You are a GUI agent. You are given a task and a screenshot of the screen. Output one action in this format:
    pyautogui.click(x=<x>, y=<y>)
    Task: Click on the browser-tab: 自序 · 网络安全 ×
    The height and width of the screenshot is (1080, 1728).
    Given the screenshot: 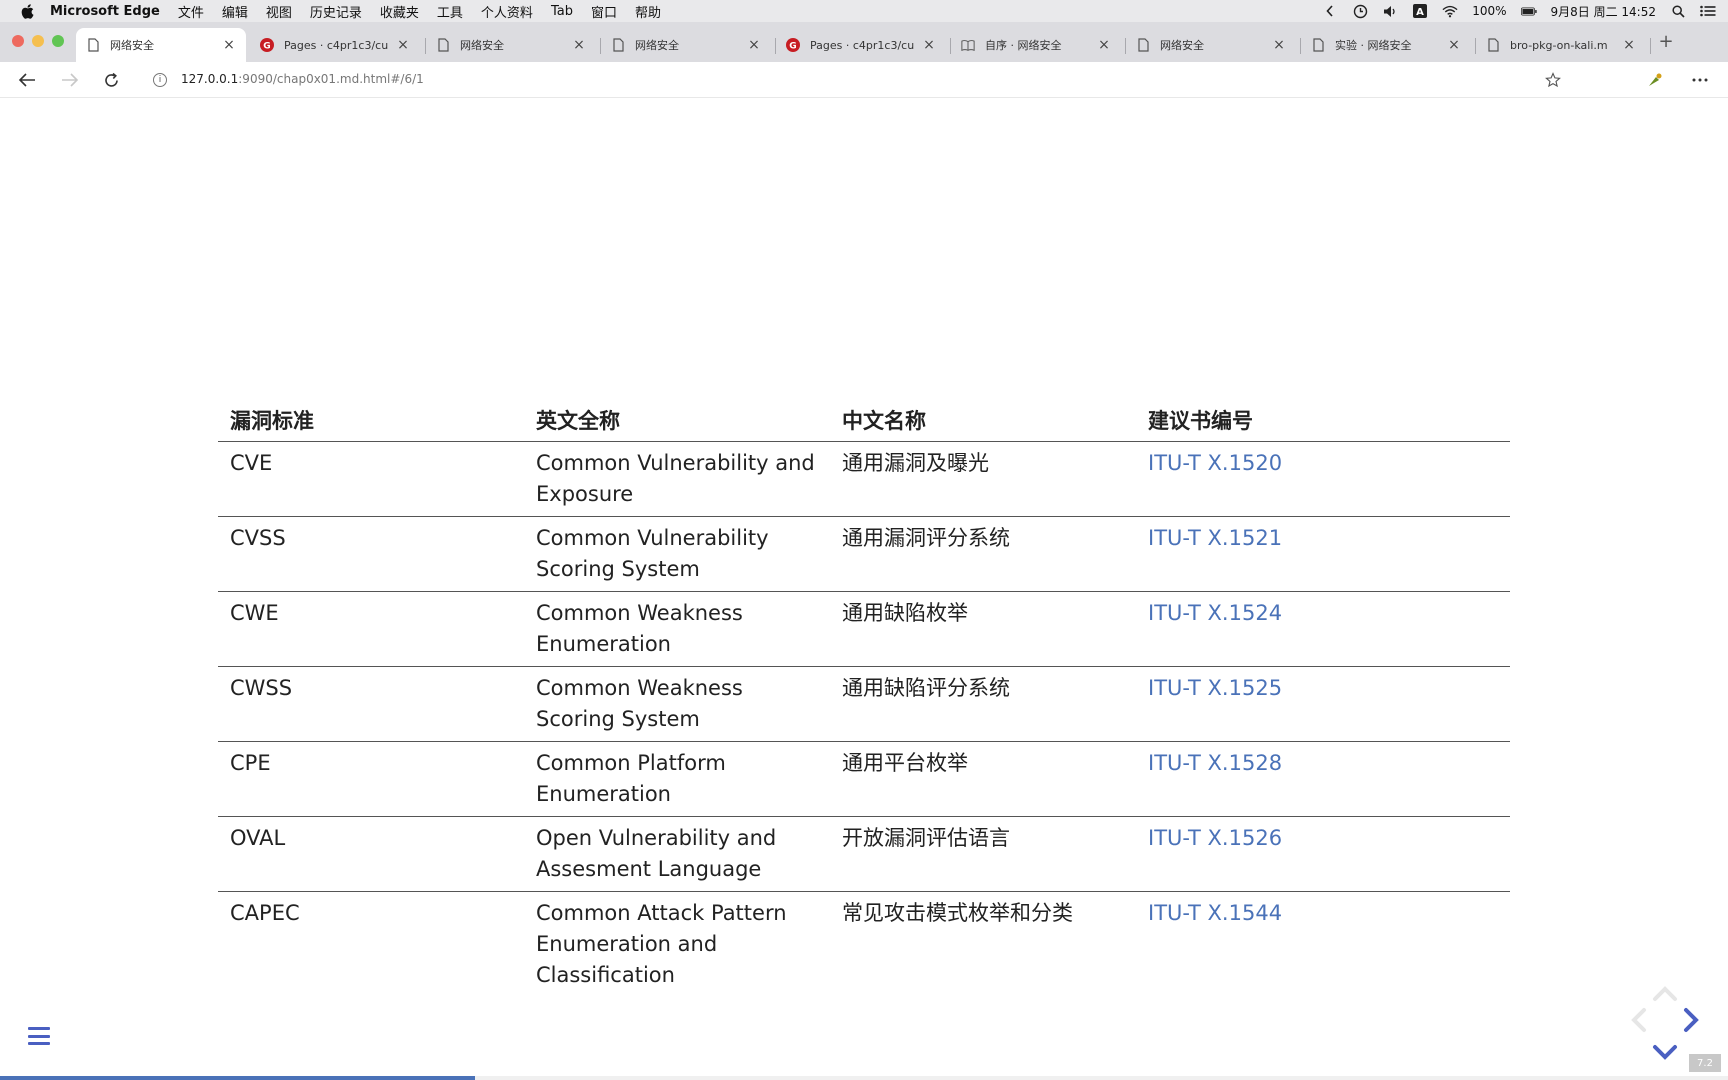 What is the action you would take?
    pyautogui.click(x=1036, y=45)
    